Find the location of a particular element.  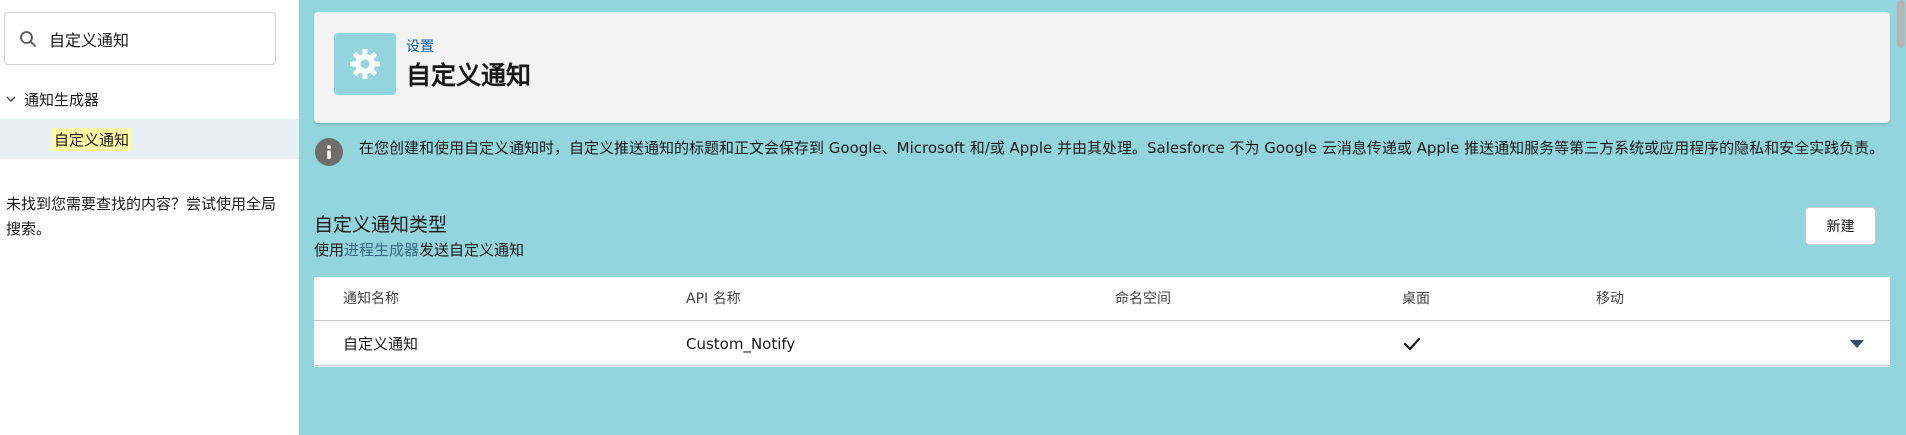

table-row: 自定义通知 Custom_Notify is located at coordinates (1102, 344).